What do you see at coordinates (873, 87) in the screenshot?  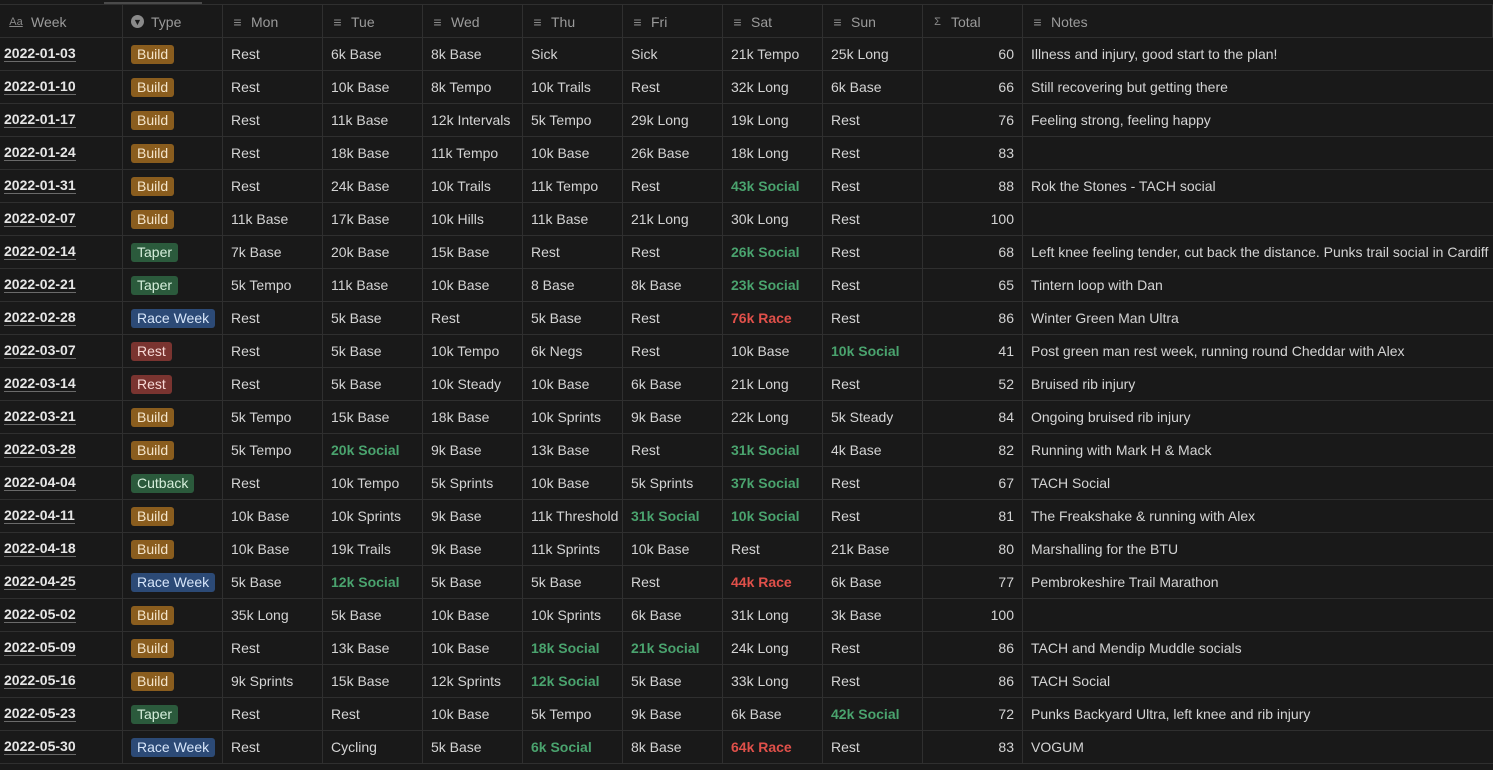 I see `sun-cell: 6k Base` at bounding box center [873, 87].